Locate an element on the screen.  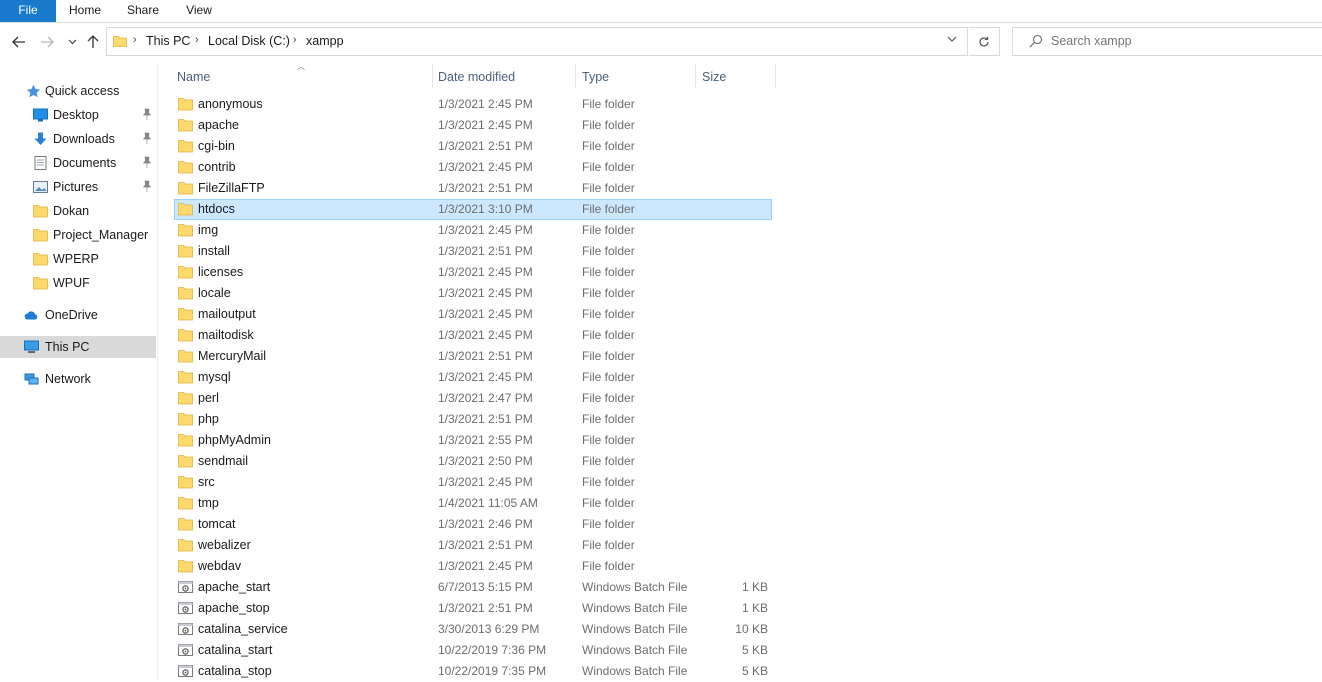
column-header-date: Date modified is located at coordinates (476, 77).